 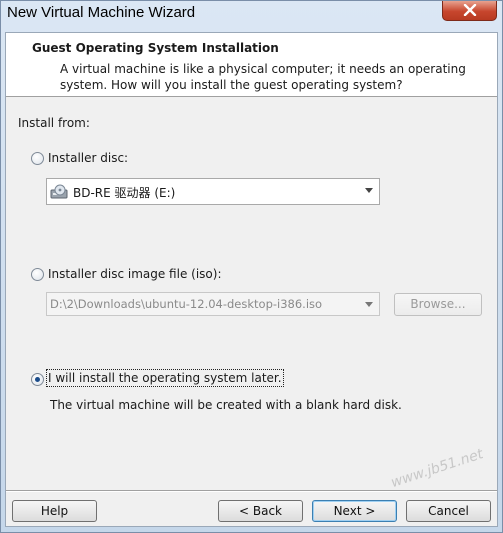 I want to click on installer-iso-radio, so click(x=37, y=274).